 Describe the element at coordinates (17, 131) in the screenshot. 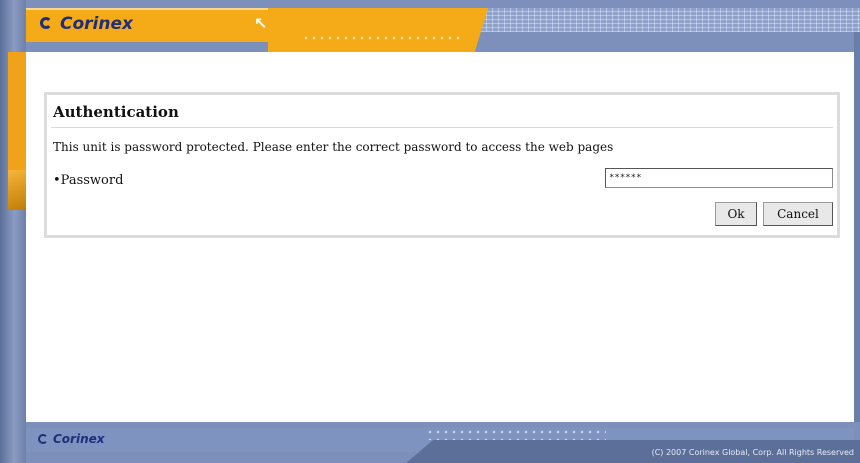

I see `left-orange-stripe` at that location.